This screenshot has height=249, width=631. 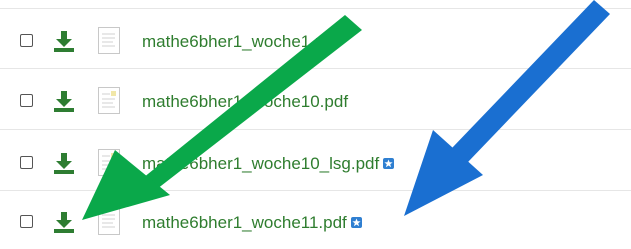 I want to click on file-name-text: mathe6bher1_woche10.pdf, so click(x=245, y=101).